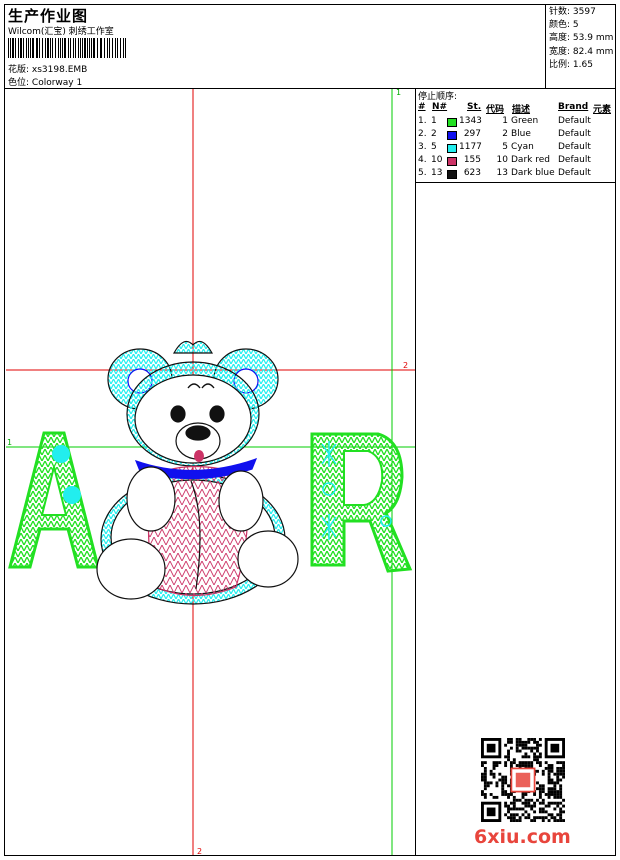 Image resolution: width=620 pixels, height=860 pixels. Describe the element at coordinates (440, 107) in the screenshot. I see `col-n: N#` at that location.